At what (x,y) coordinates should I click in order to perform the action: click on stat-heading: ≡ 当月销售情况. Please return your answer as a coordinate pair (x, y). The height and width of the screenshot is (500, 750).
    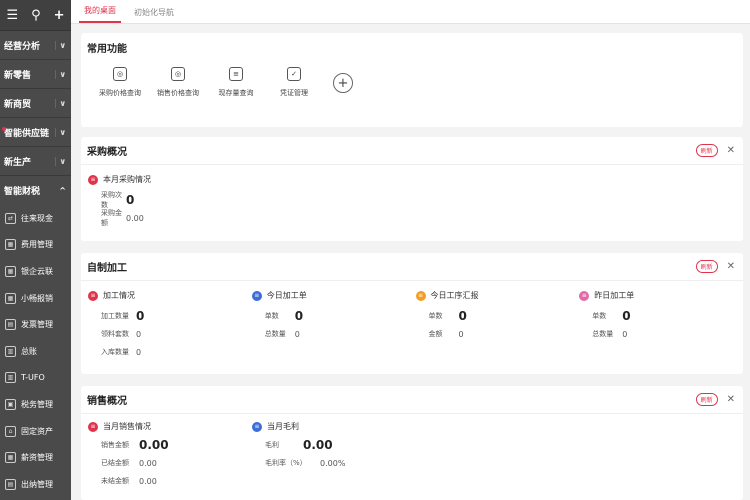
    Looking at the image, I should click on (170, 426).